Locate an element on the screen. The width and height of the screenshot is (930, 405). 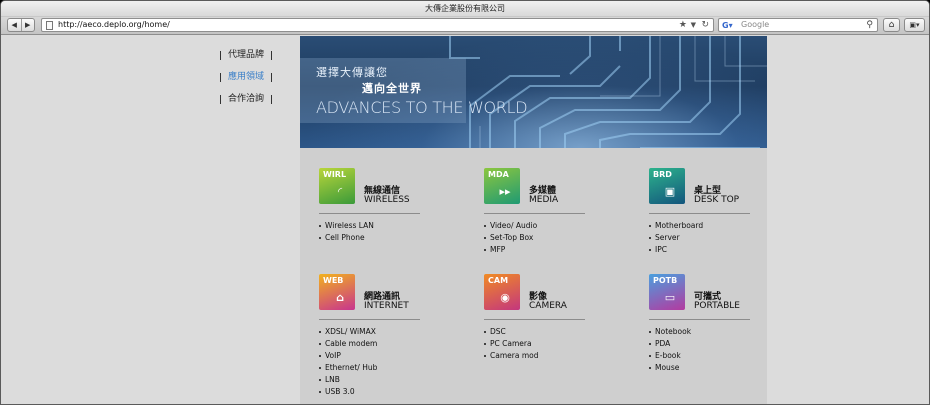
google-icon: G▾ is located at coordinates (727, 26).